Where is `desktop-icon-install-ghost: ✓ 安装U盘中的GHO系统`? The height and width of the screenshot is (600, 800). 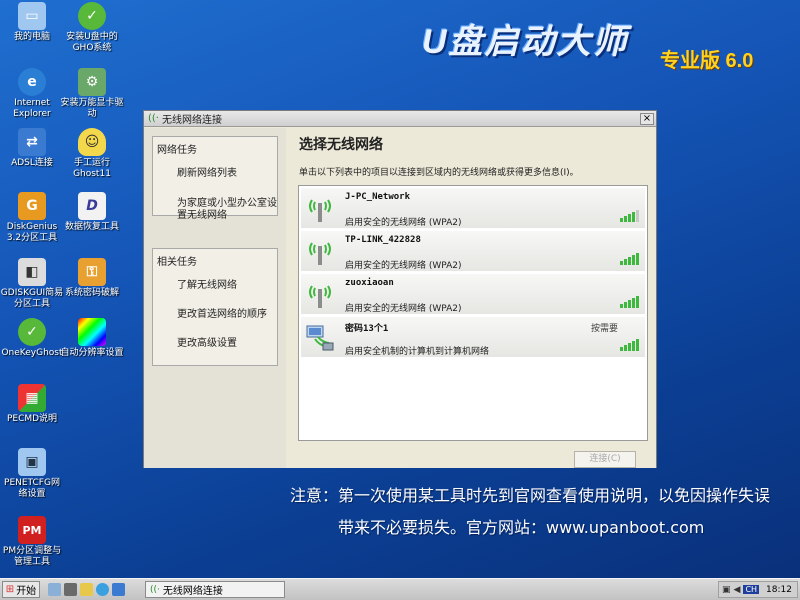 desktop-icon-install-ghost: ✓ 安装U盘中的GHO系统 is located at coordinates (92, 28).